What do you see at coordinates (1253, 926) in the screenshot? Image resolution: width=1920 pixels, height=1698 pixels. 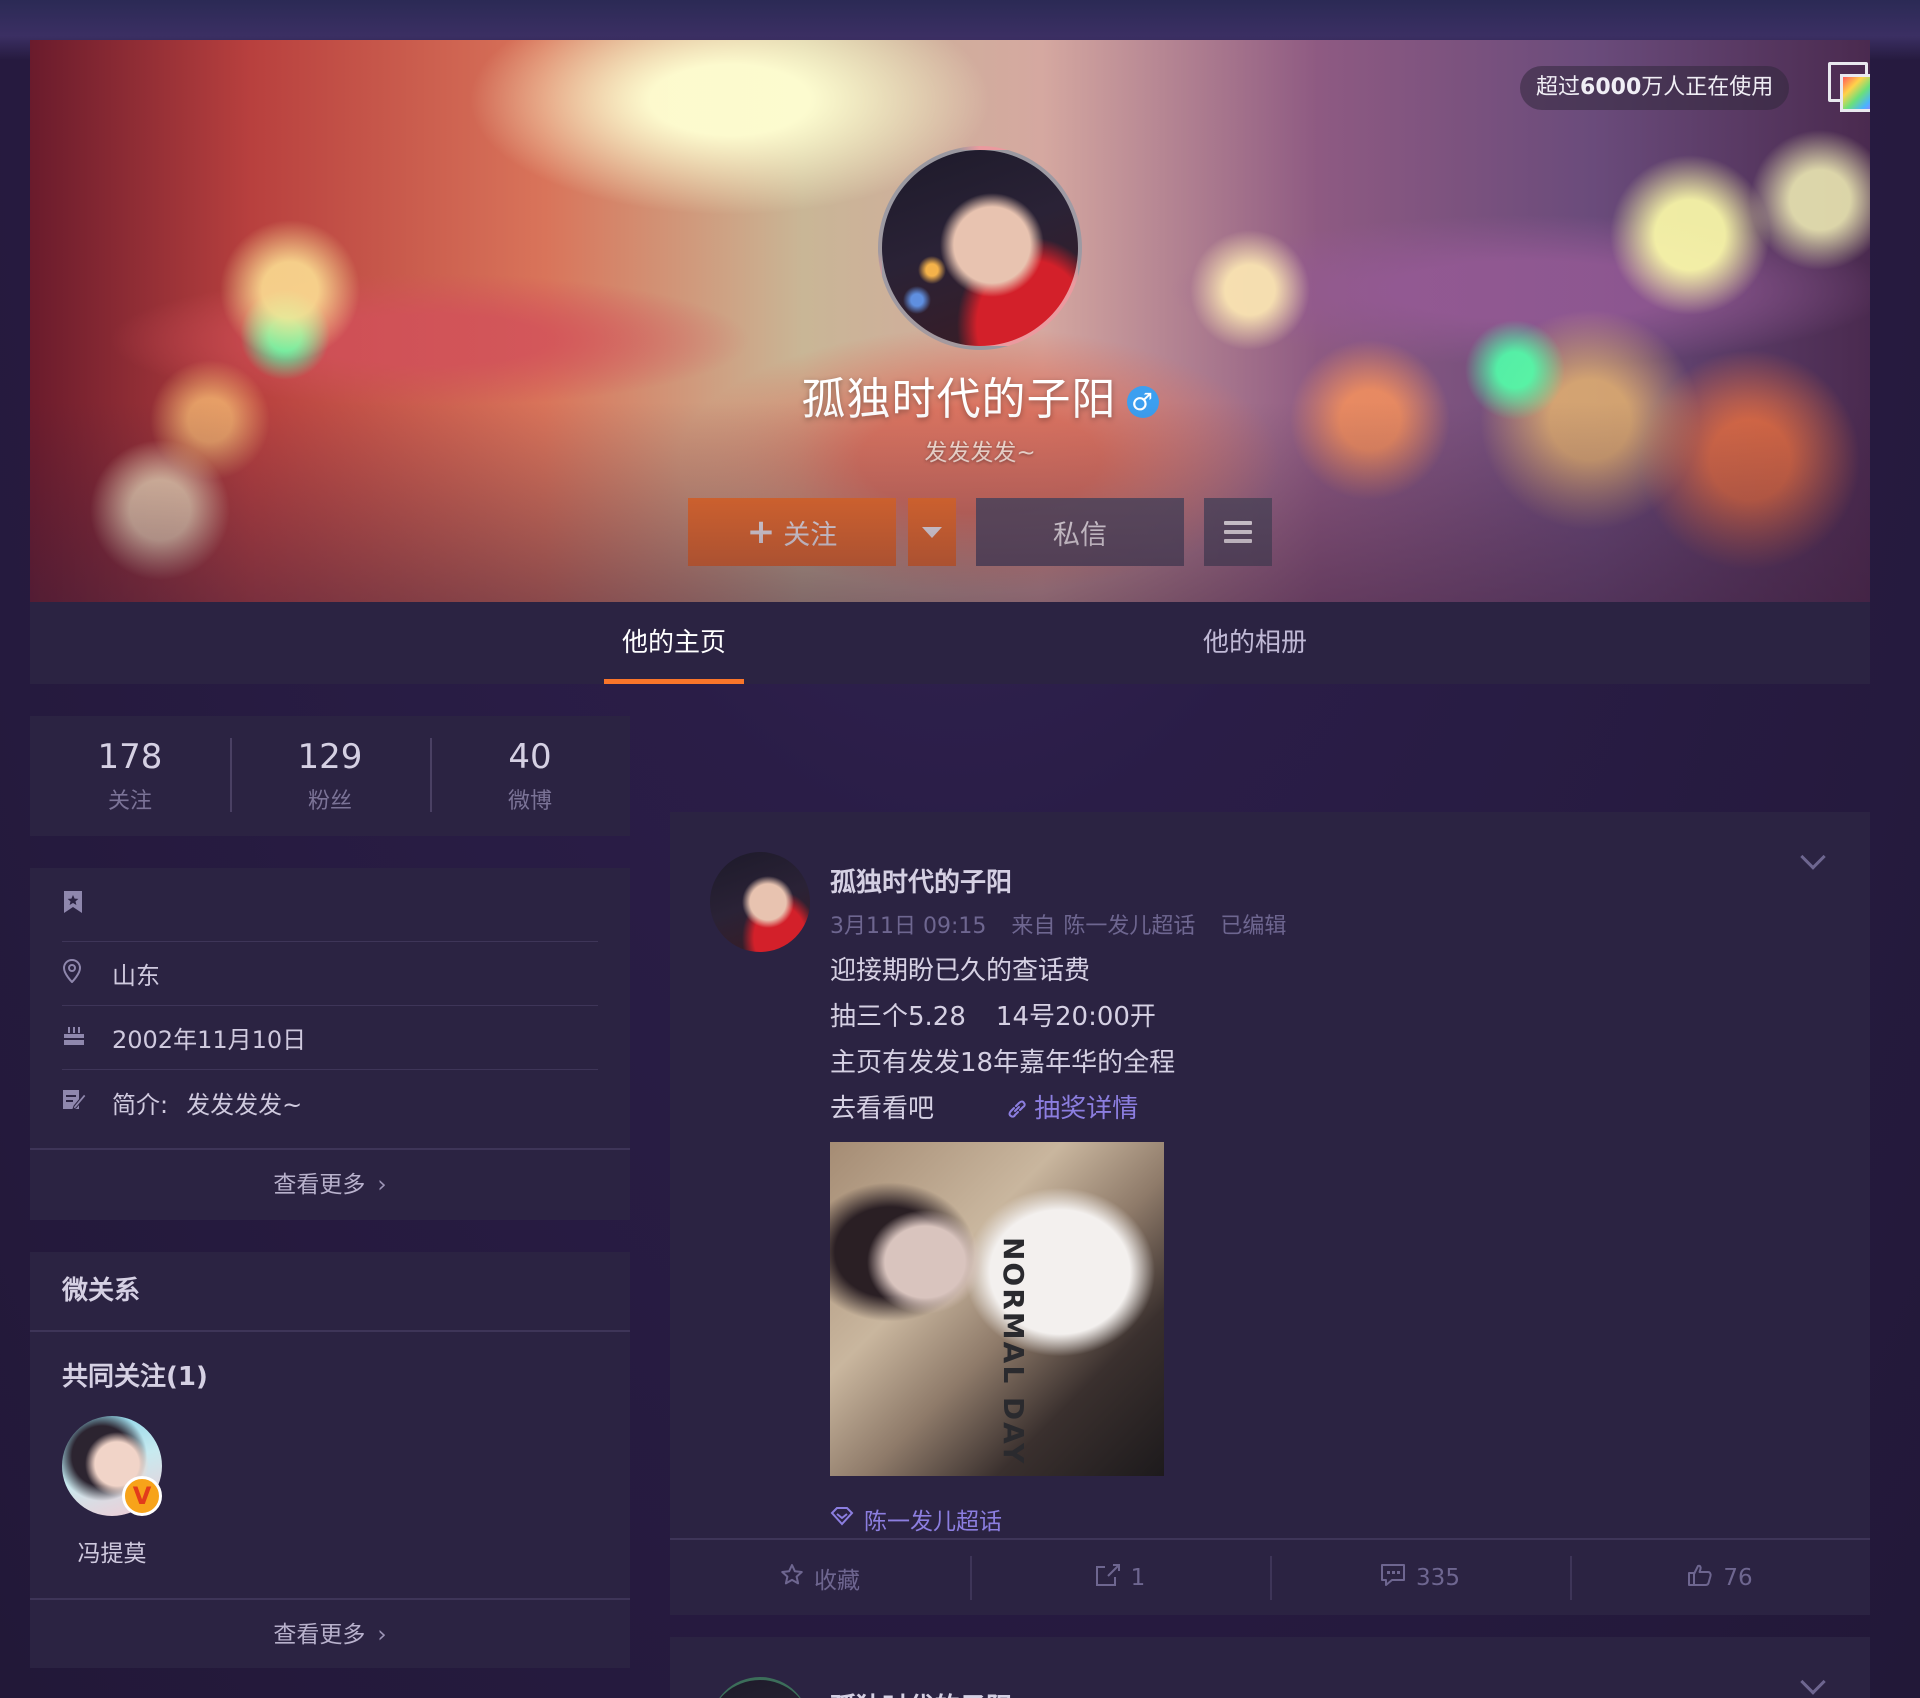 I see `feed-edited: 已编辑` at bounding box center [1253, 926].